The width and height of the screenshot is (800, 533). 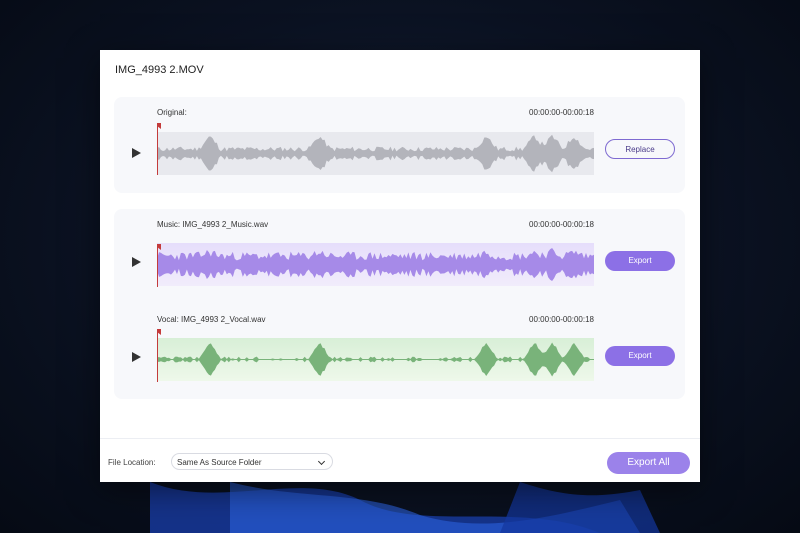 I want to click on original-panel: Original: 00:00:00-00:00:18 Replace, so click(x=399, y=145).